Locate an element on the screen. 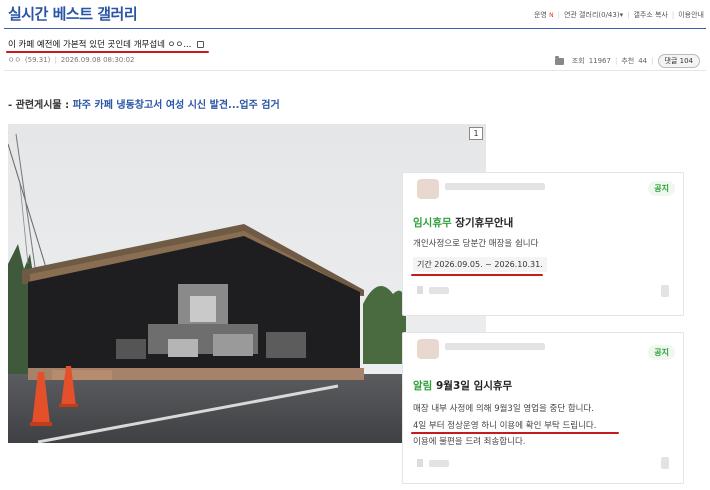 The image size is (710, 490). nav-related-gallery: 연관 갤러리(0/43)▾ is located at coordinates (593, 15).